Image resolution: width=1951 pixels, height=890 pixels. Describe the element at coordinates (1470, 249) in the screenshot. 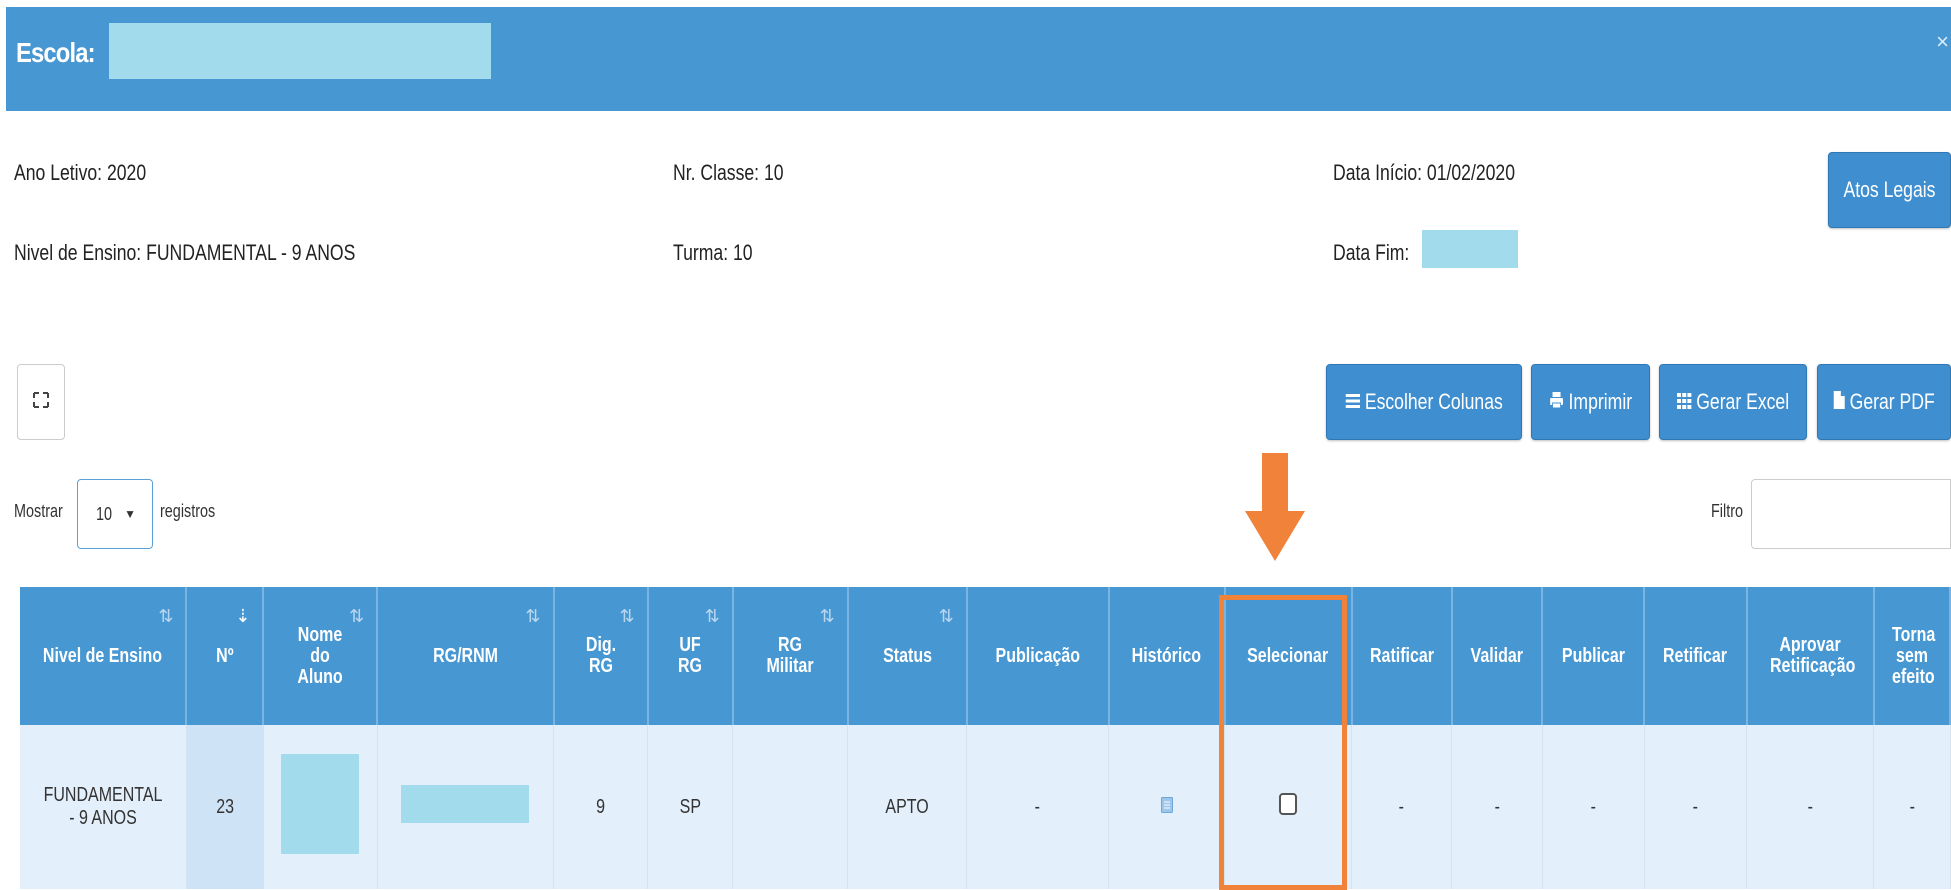

I see `redacted-data-fim` at that location.